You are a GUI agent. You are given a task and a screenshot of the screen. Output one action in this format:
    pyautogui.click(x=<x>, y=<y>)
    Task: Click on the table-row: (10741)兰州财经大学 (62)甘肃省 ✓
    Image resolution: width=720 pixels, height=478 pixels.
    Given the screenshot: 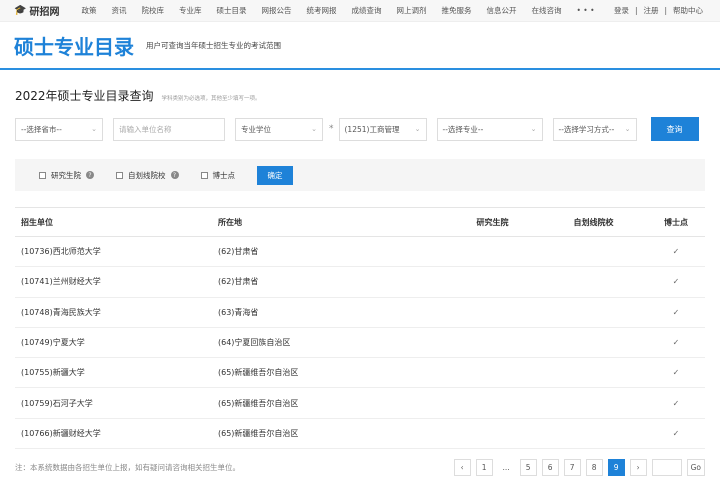 What is the action you would take?
    pyautogui.click(x=360, y=282)
    